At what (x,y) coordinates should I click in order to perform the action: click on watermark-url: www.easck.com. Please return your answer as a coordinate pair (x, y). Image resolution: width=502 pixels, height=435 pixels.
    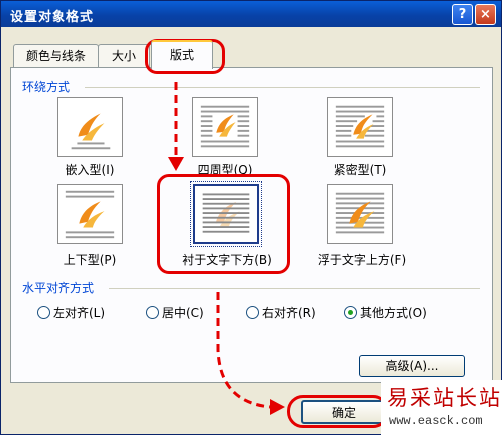
    Looking at the image, I should click on (436, 421).